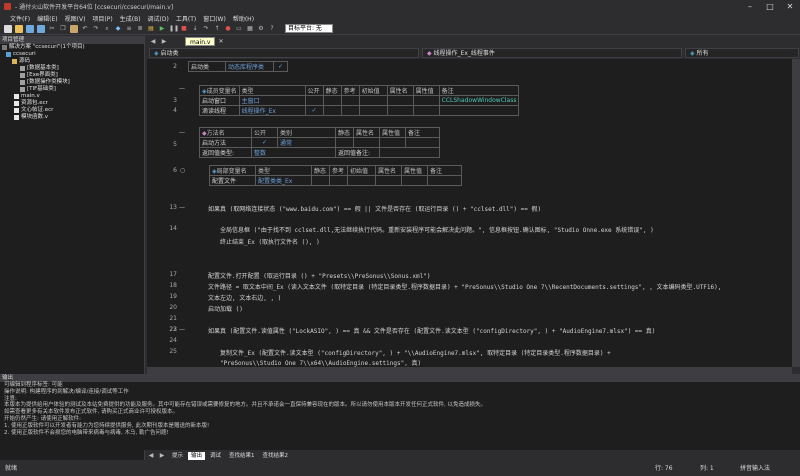 This screenshot has width=800, height=476. I want to click on menu-debug: 调试(D), so click(158, 18).